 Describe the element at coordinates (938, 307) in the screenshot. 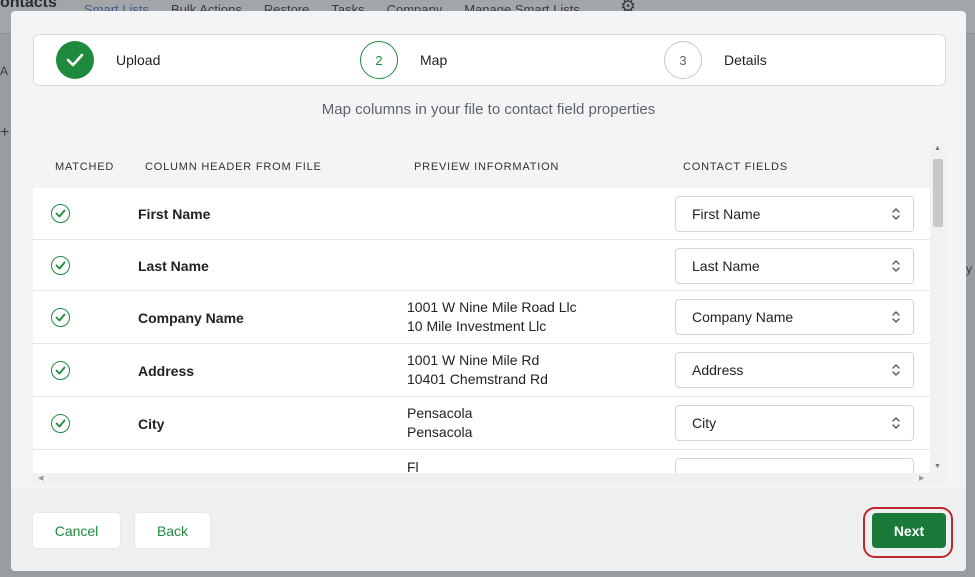

I see `vertical-scrollbar: ▲ ▼` at that location.